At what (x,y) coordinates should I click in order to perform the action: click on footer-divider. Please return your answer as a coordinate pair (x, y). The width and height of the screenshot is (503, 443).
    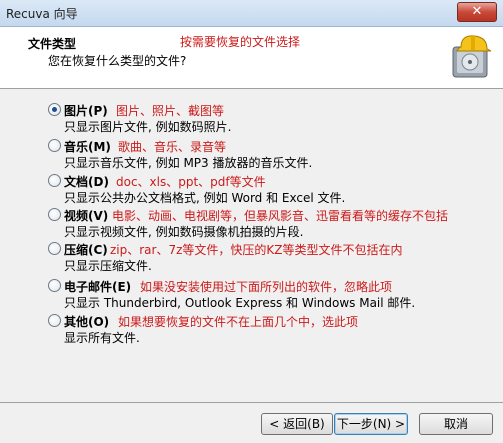
    Looking at the image, I should click on (251, 402).